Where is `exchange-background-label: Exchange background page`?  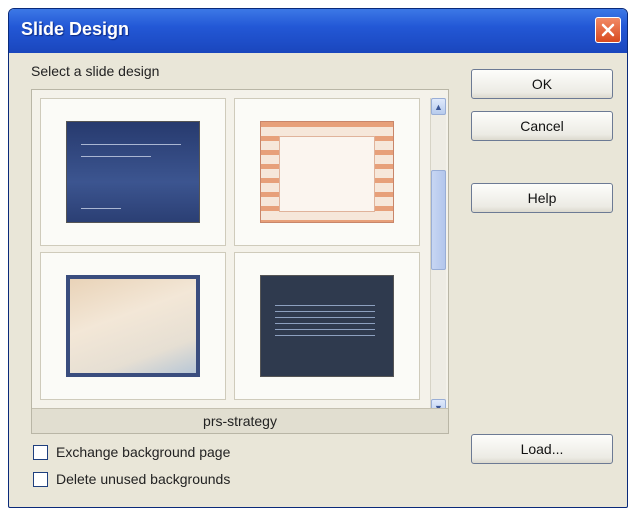 exchange-background-label: Exchange background page is located at coordinates (143, 452).